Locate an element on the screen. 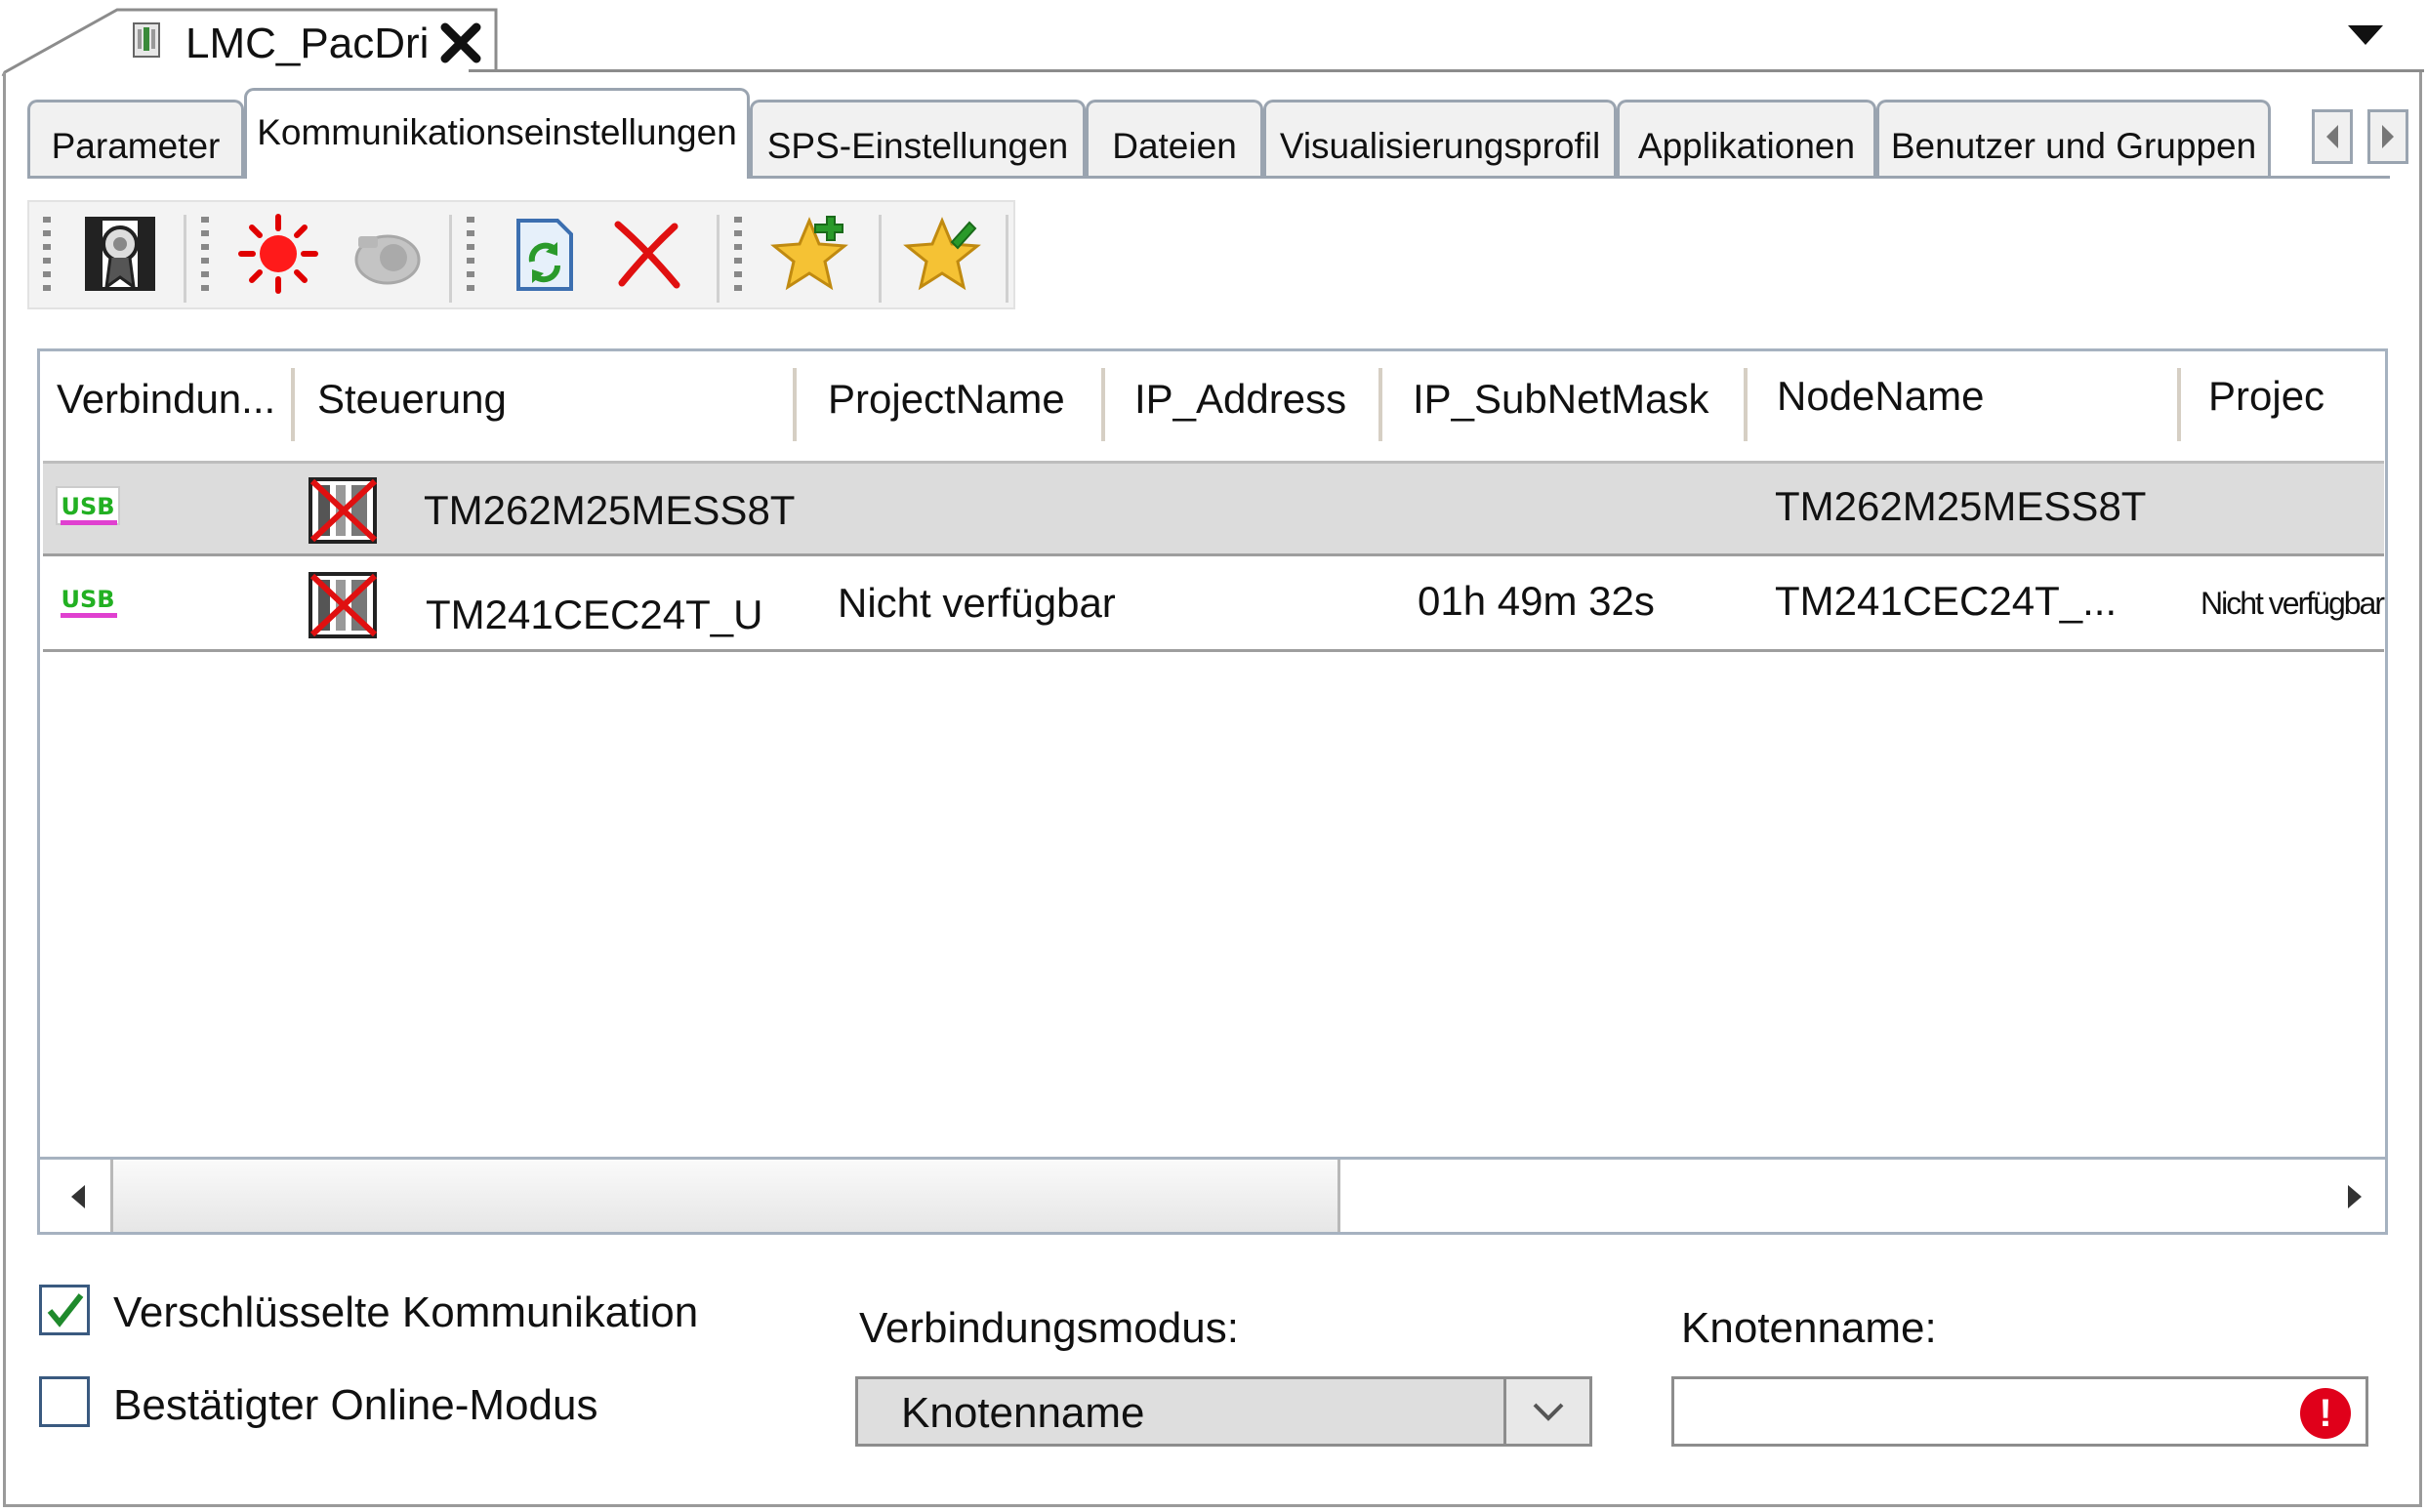 Image resolution: width=2427 pixels, height=1512 pixels. connection-mode-dropdown-button is located at coordinates (1546, 1411).